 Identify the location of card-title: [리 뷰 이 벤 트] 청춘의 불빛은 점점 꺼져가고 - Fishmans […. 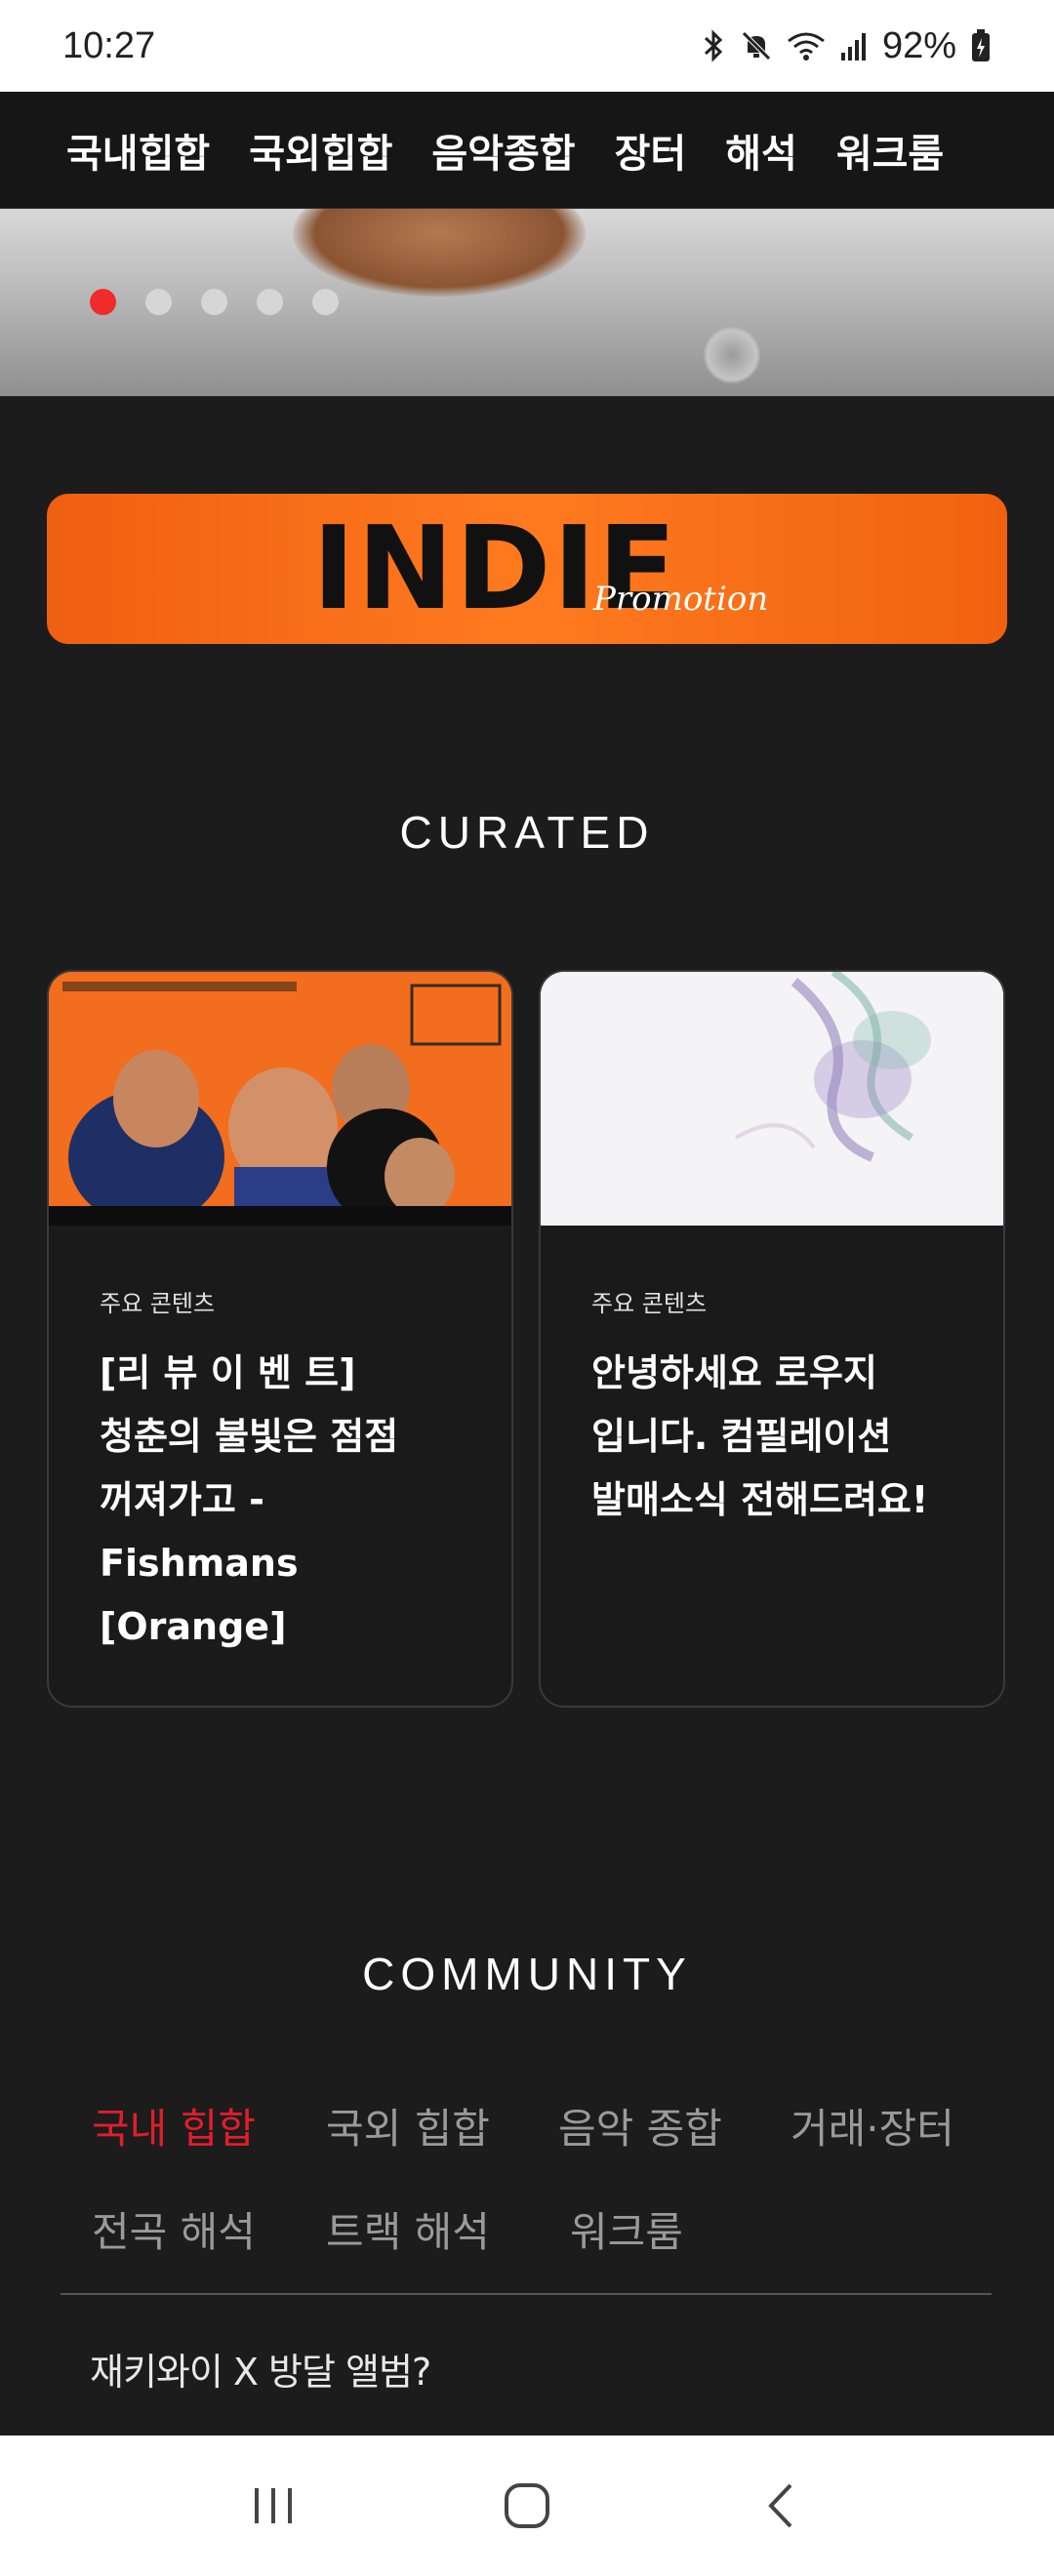
(249, 1499).